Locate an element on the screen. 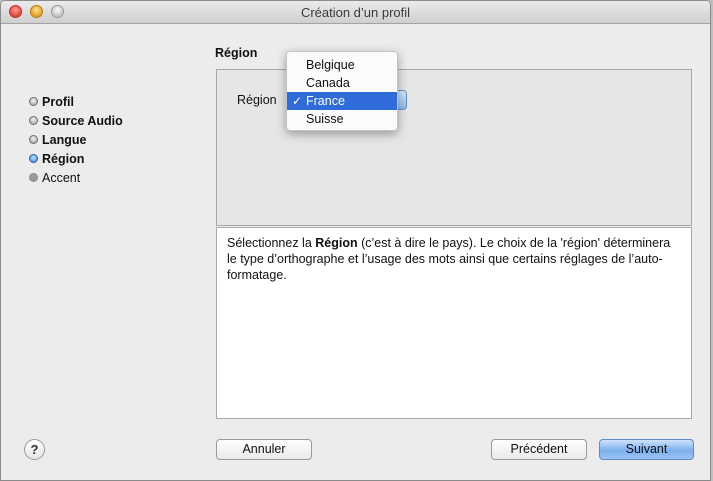 This screenshot has width=713, height=481. checkmark-icon: ✓ is located at coordinates (297, 101).